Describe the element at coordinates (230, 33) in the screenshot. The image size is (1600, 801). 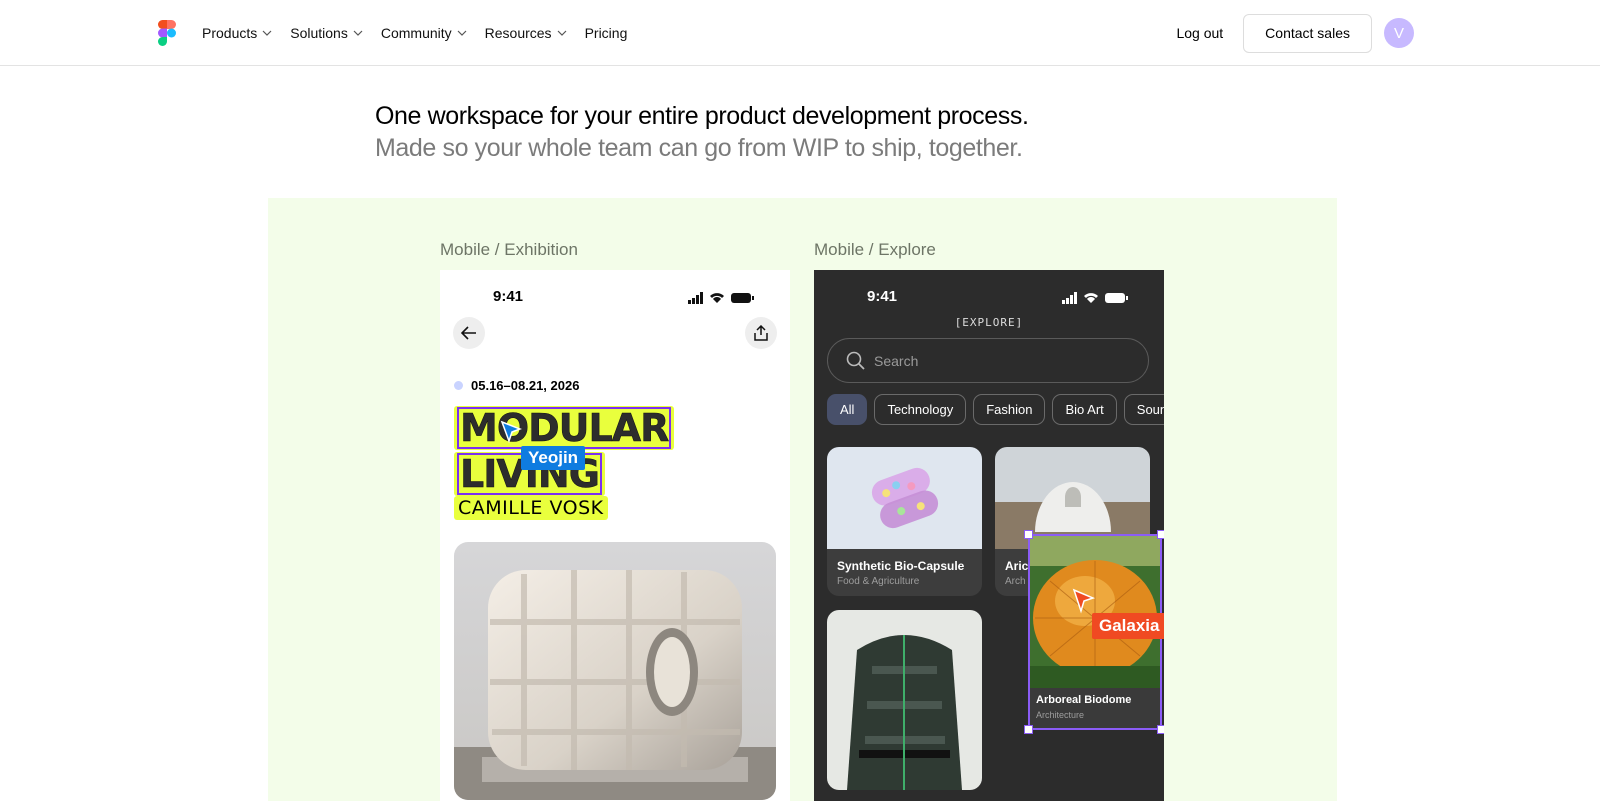
I see `nav-products-label: Products` at that location.